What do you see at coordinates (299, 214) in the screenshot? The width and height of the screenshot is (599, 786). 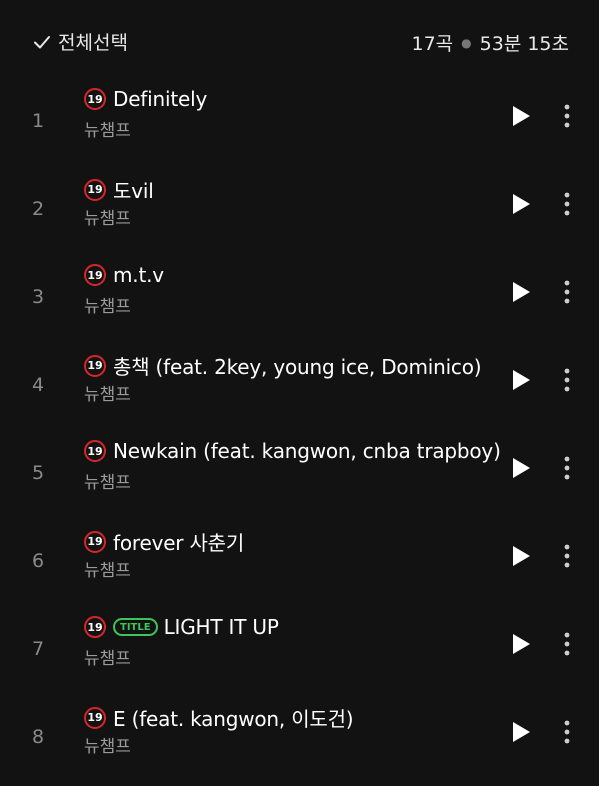 I see `track-row: 2 19 도vil 뉴챔프` at bounding box center [299, 214].